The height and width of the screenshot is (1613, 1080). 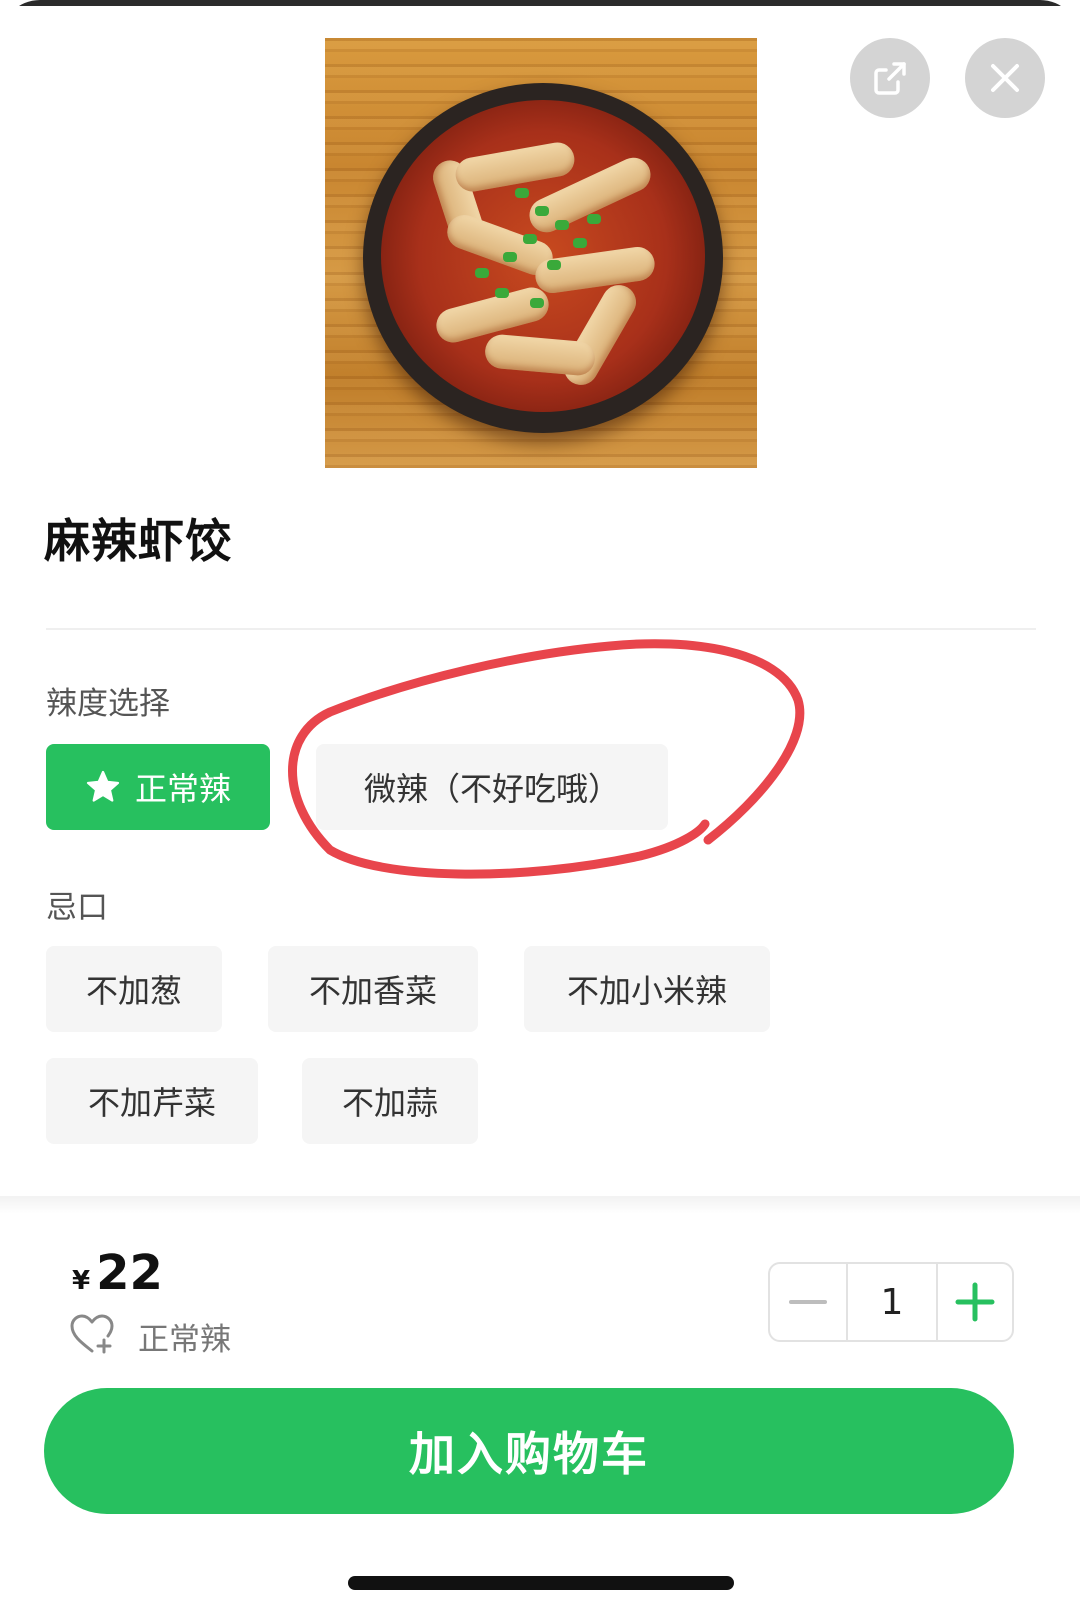 I want to click on avoid-option-label: 不加小米辣, so click(x=646, y=991).